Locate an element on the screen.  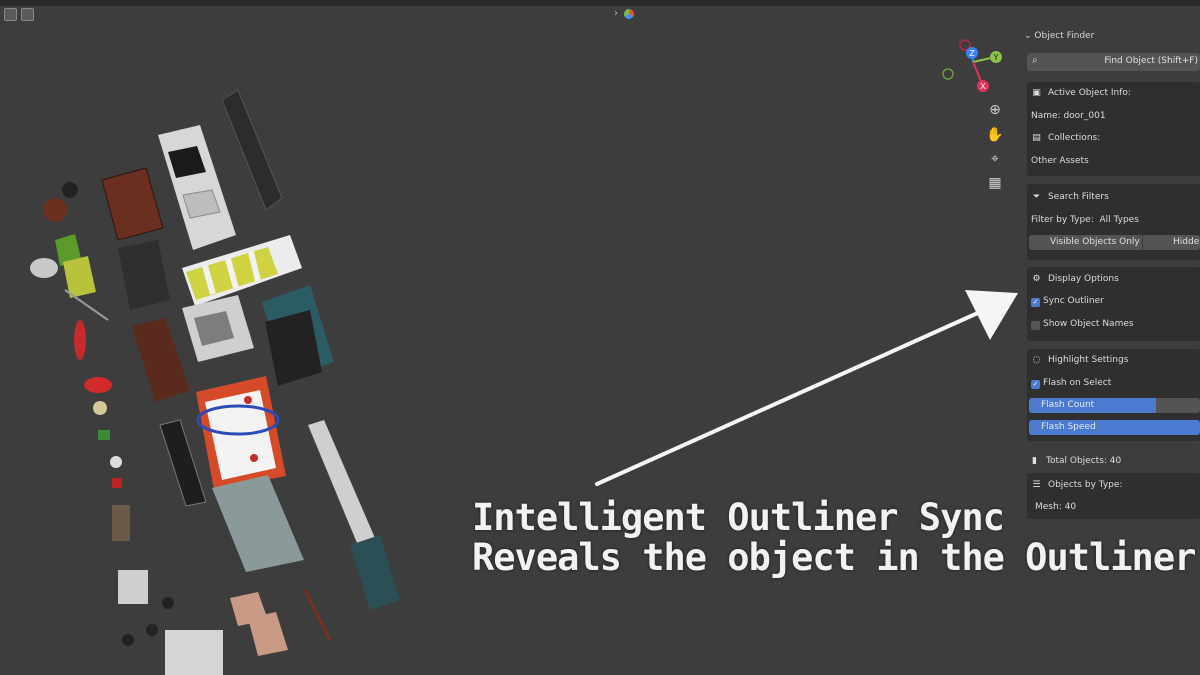
caption-line-1: Intelligent Outliner Sync is located at coordinates (738, 517).